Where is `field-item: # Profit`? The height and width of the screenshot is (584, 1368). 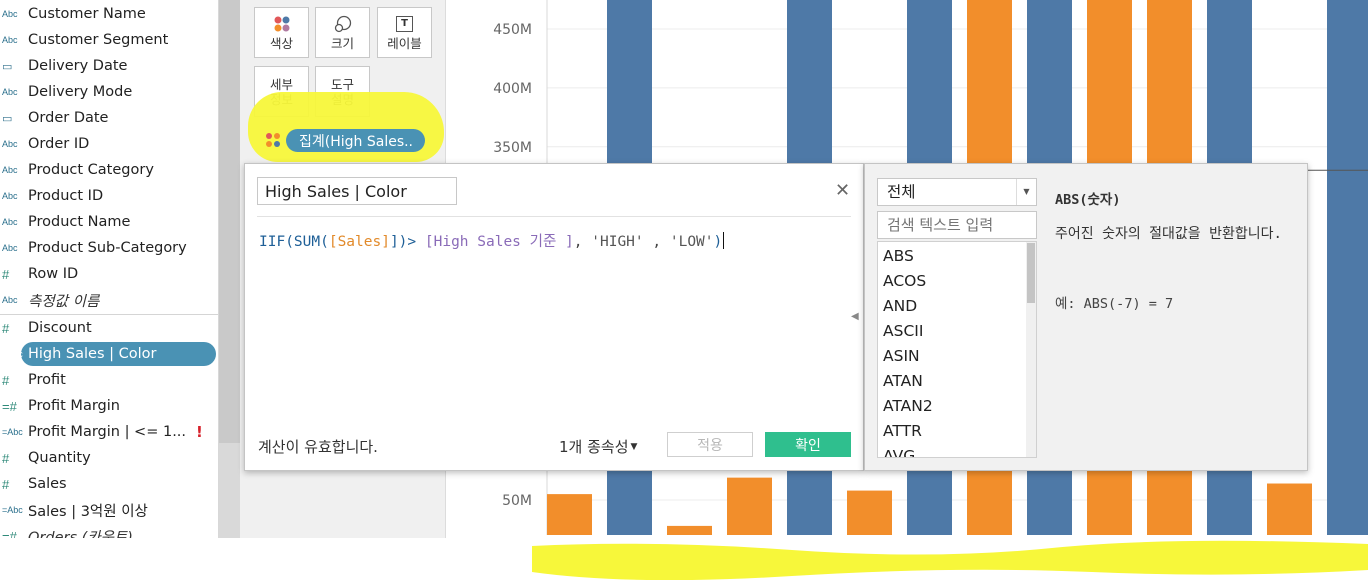
field-item: # Profit is located at coordinates (109, 380).